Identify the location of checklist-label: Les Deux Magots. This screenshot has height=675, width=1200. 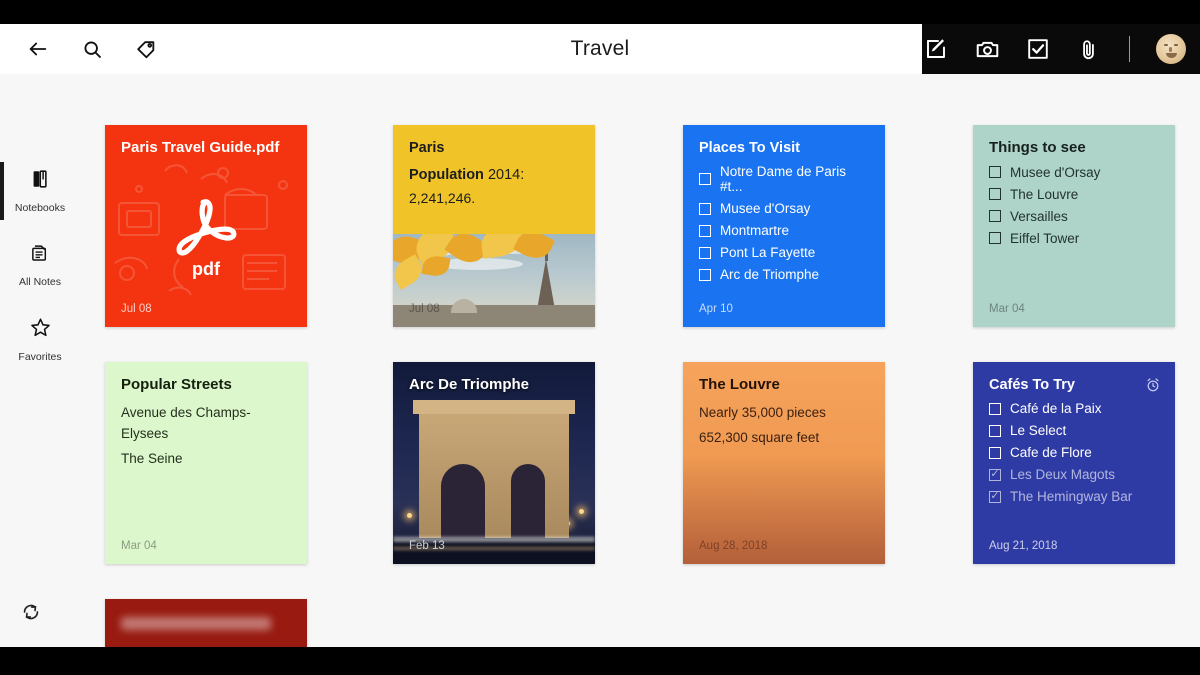
(1063, 475).